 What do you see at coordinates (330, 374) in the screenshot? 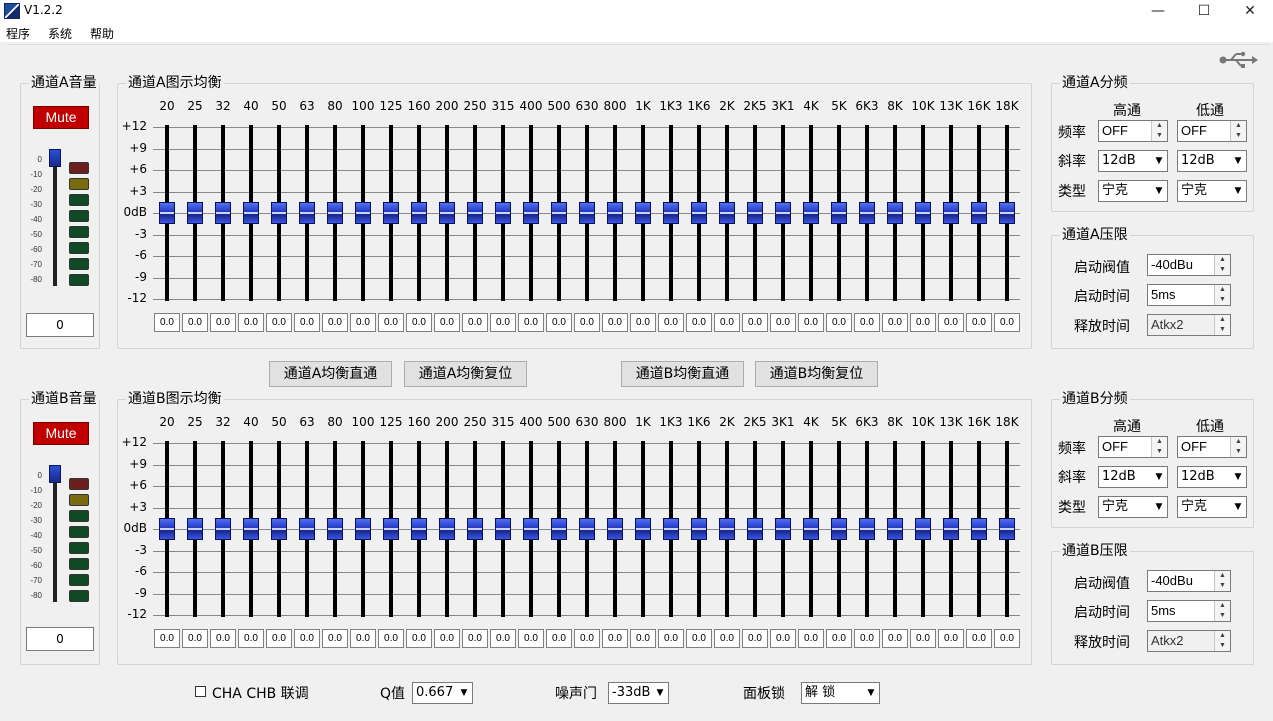
I see `channel-a-eq-bypass-button: 通道A均衡直通` at bounding box center [330, 374].